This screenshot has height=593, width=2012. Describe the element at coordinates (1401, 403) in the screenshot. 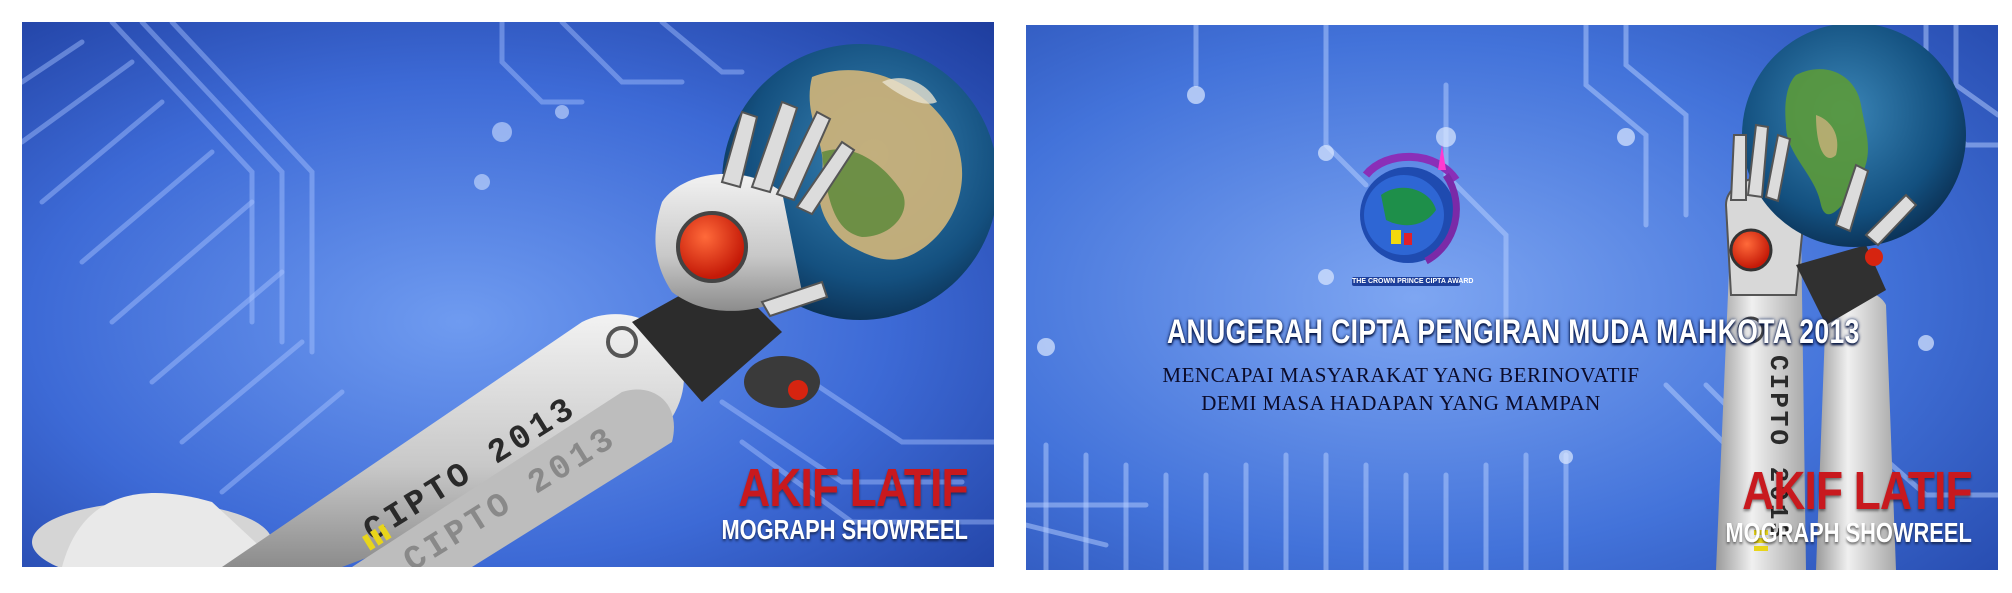

I see `tagline-line-2: DEMI MASA HADAPAN YANG MAMPAN` at that location.